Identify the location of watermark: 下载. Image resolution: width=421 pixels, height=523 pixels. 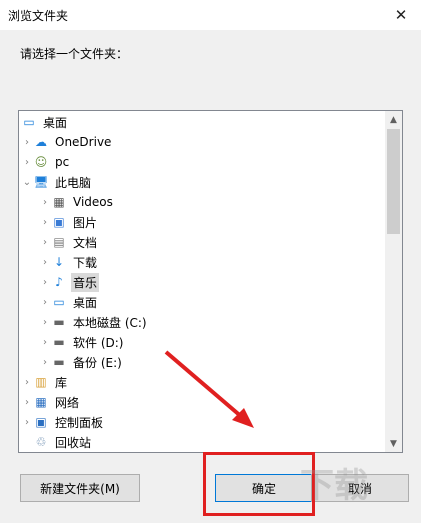
(334, 486).